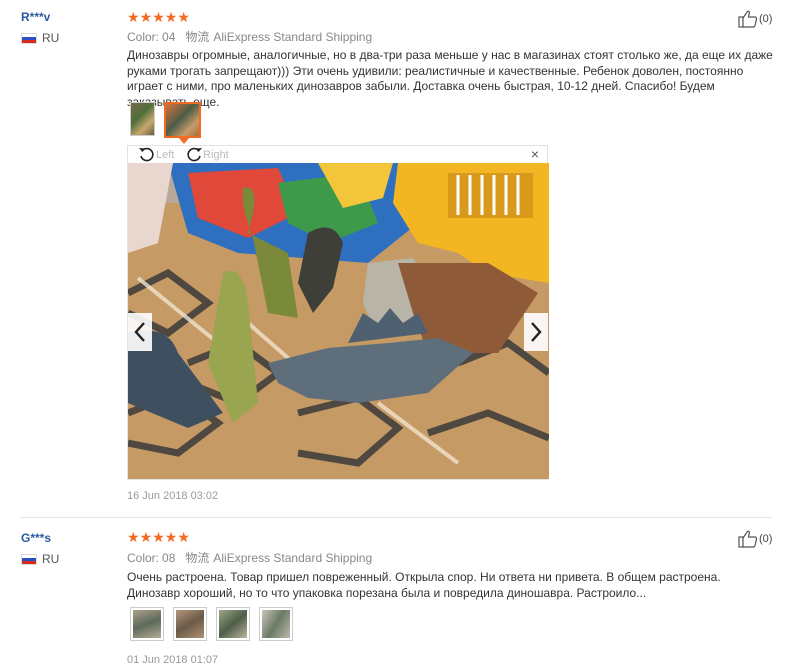  What do you see at coordinates (173, 660) in the screenshot?
I see `review-date: 01 Jun 2018 01:07` at bounding box center [173, 660].